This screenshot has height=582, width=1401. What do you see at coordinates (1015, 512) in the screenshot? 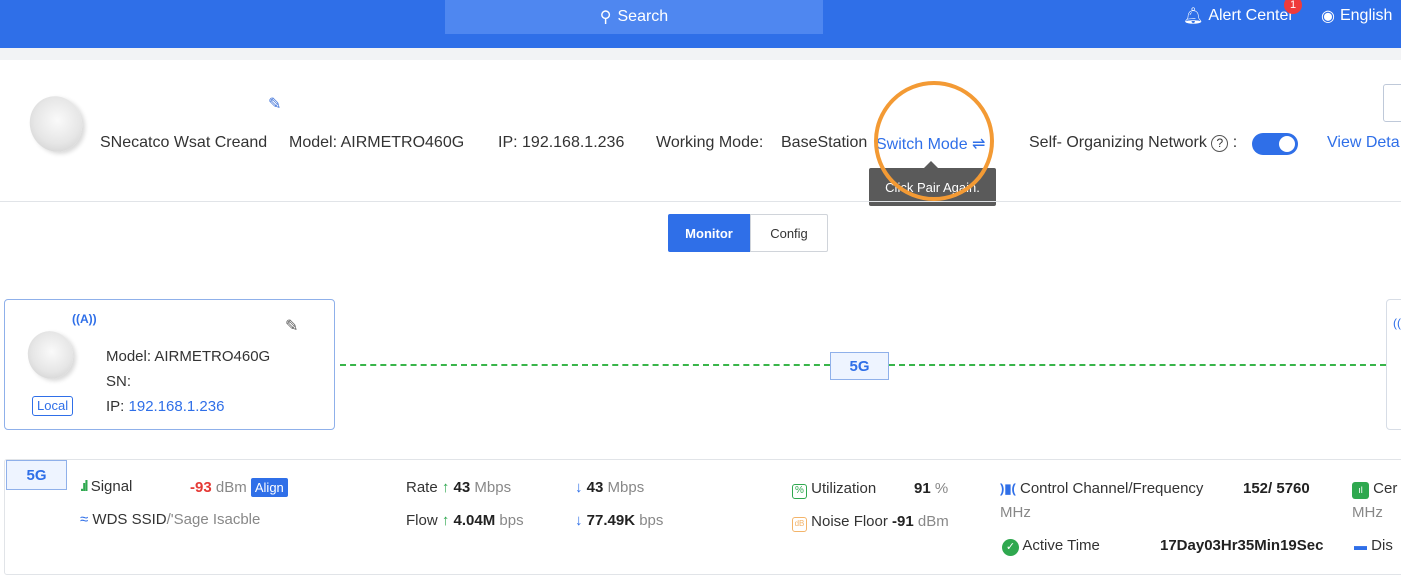
I see `channel-unit: MHz` at bounding box center [1015, 512].